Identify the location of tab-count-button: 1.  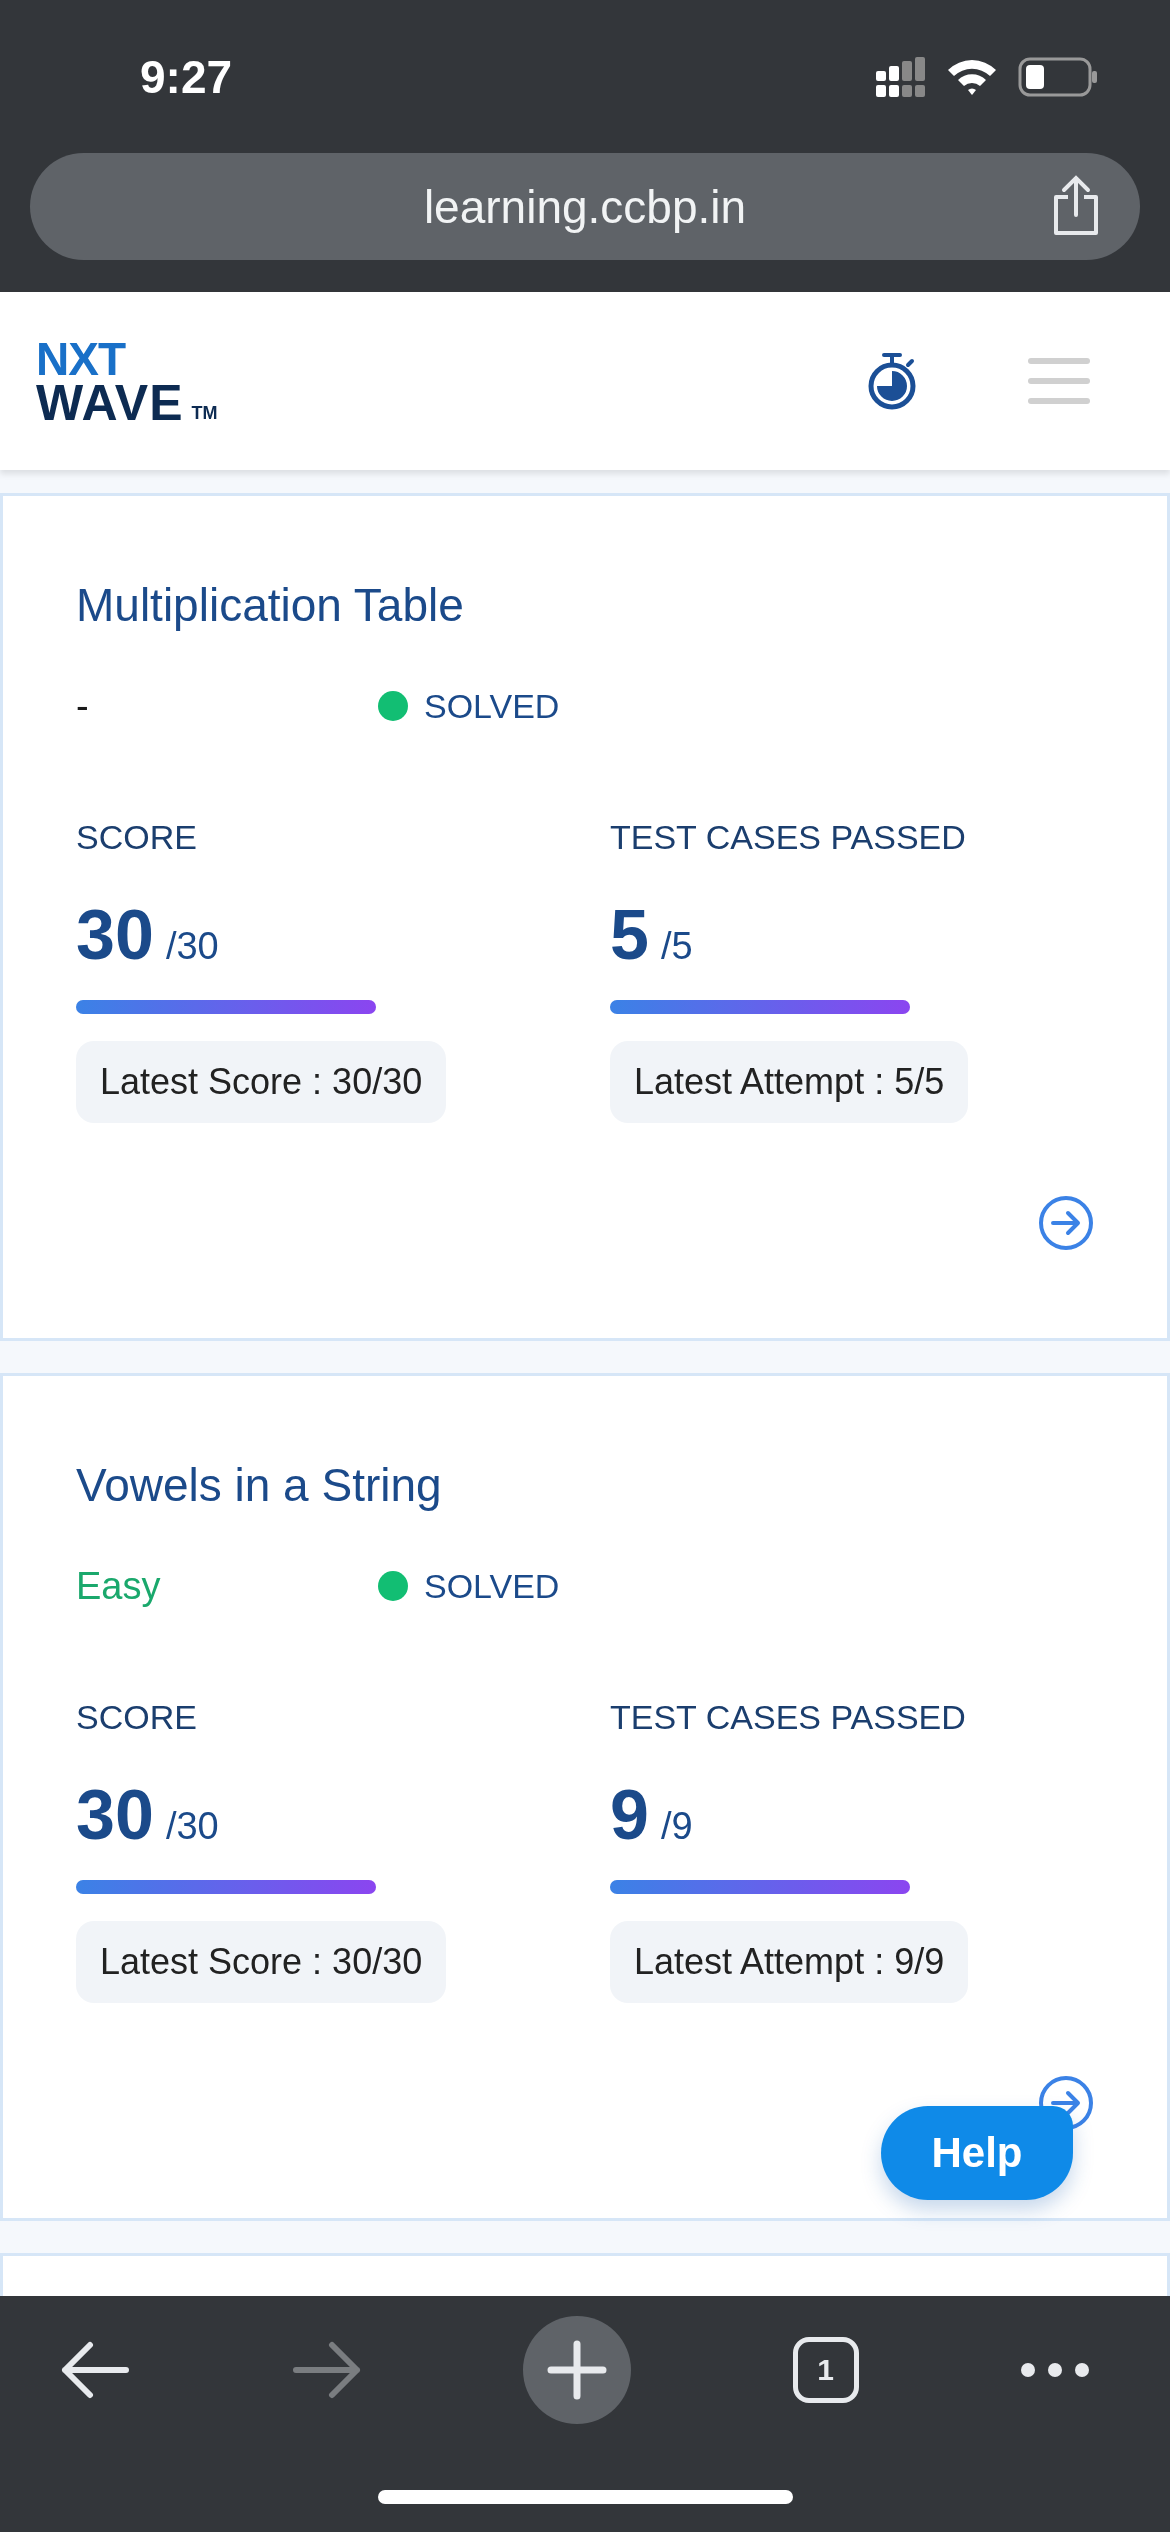
(825, 2370).